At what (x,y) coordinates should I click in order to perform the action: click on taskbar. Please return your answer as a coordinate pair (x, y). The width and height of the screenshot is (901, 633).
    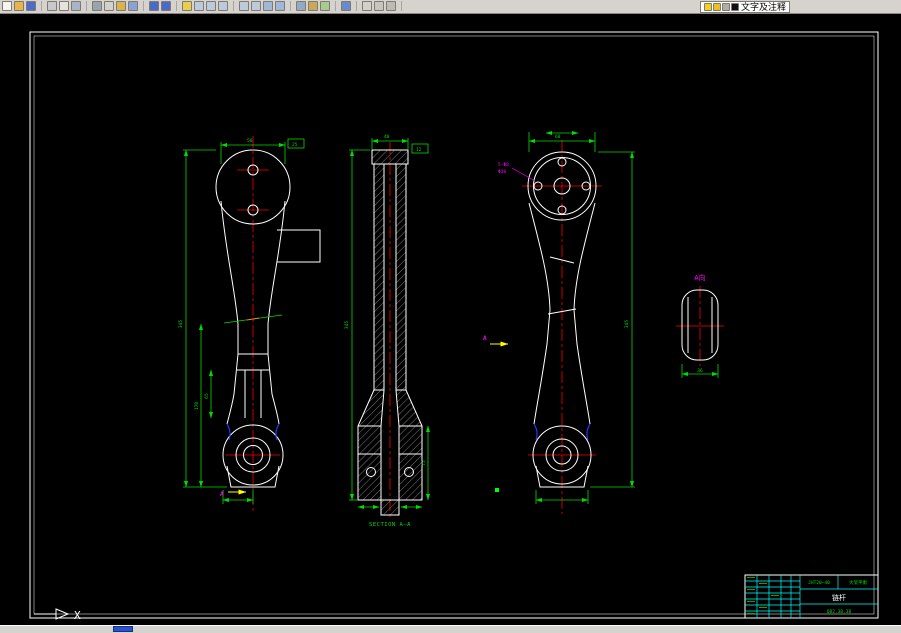
    Looking at the image, I should click on (450, 629).